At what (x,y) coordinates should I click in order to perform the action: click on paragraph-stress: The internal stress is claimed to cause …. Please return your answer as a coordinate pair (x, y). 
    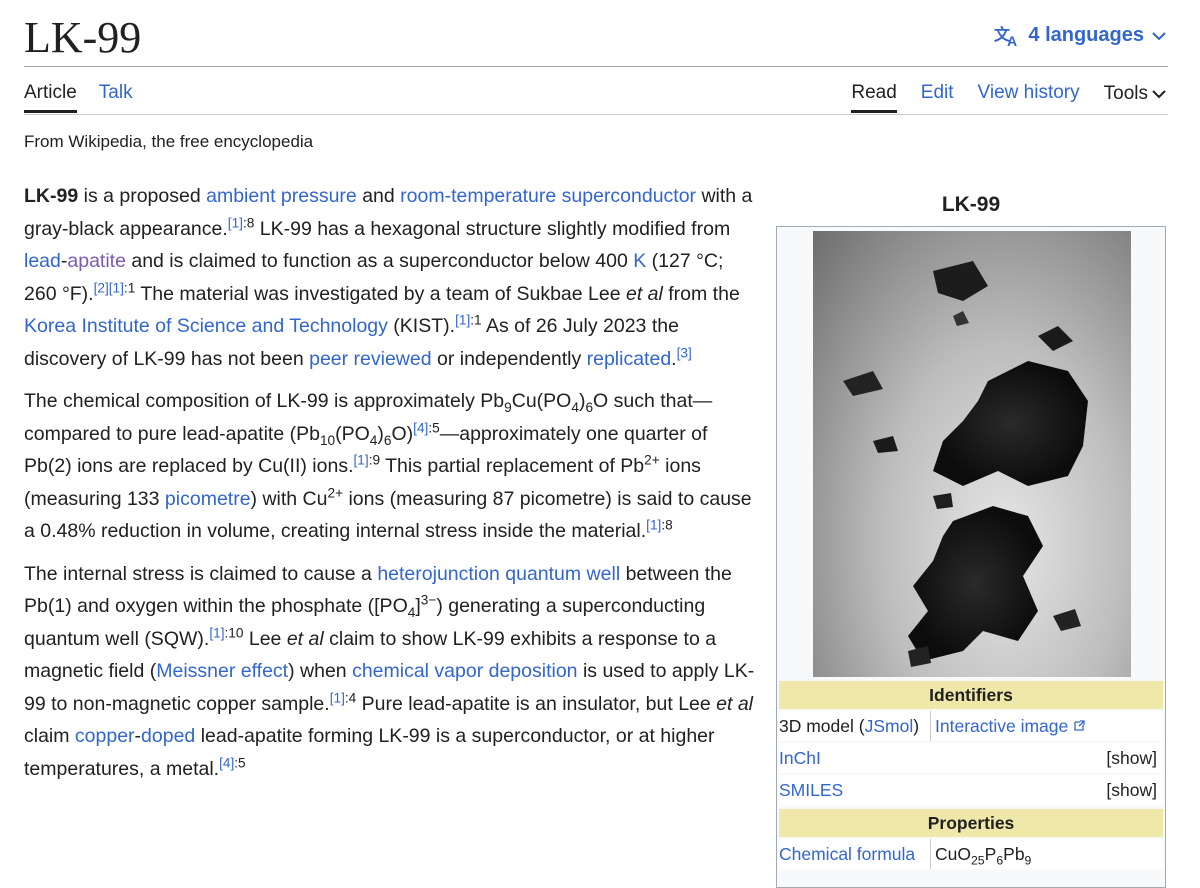
    Looking at the image, I should click on (389, 671).